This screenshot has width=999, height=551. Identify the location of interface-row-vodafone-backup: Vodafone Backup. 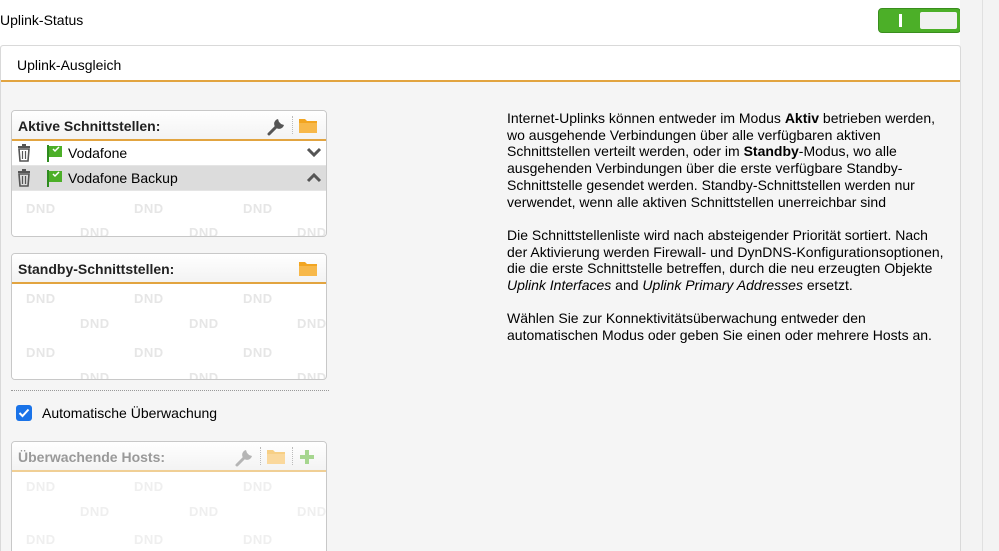
(169, 178).